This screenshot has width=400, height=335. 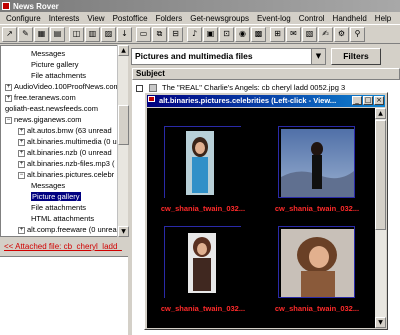 What do you see at coordinates (64, 18) in the screenshot?
I see `menu-interests: Interests` at bounding box center [64, 18].